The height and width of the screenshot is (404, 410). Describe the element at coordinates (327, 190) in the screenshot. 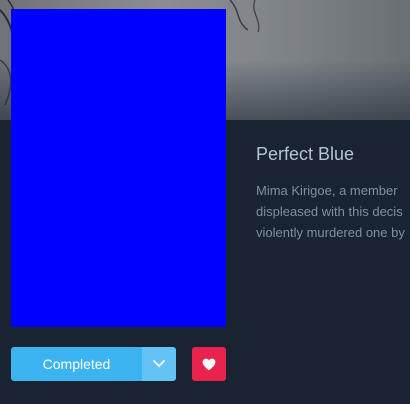

I see `description-line: Mima Kirigoe, a member` at that location.